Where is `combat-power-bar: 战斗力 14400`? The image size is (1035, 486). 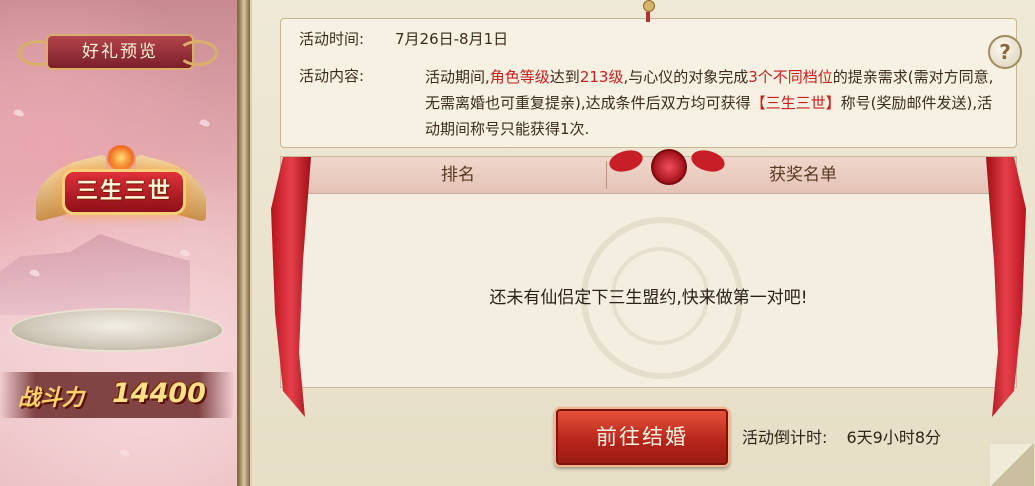
combat-power-bar: 战斗力 14400 is located at coordinates (117, 395).